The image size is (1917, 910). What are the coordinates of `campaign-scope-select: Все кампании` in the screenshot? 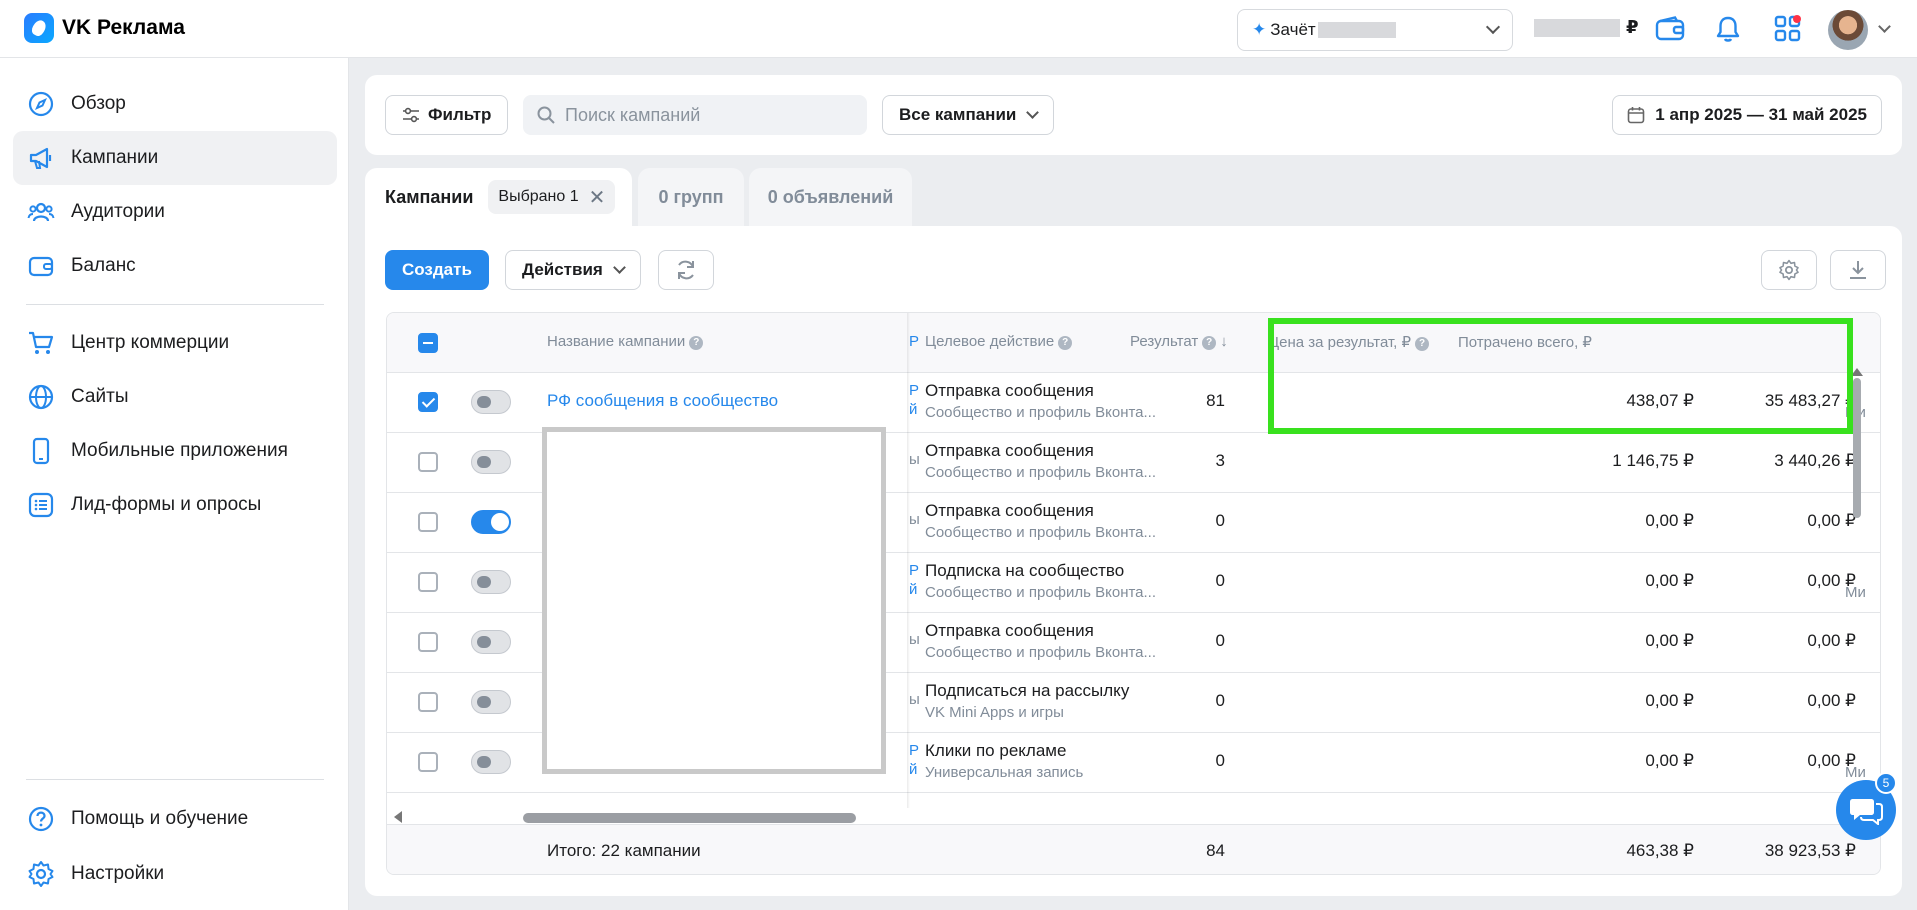 It's located at (968, 115).